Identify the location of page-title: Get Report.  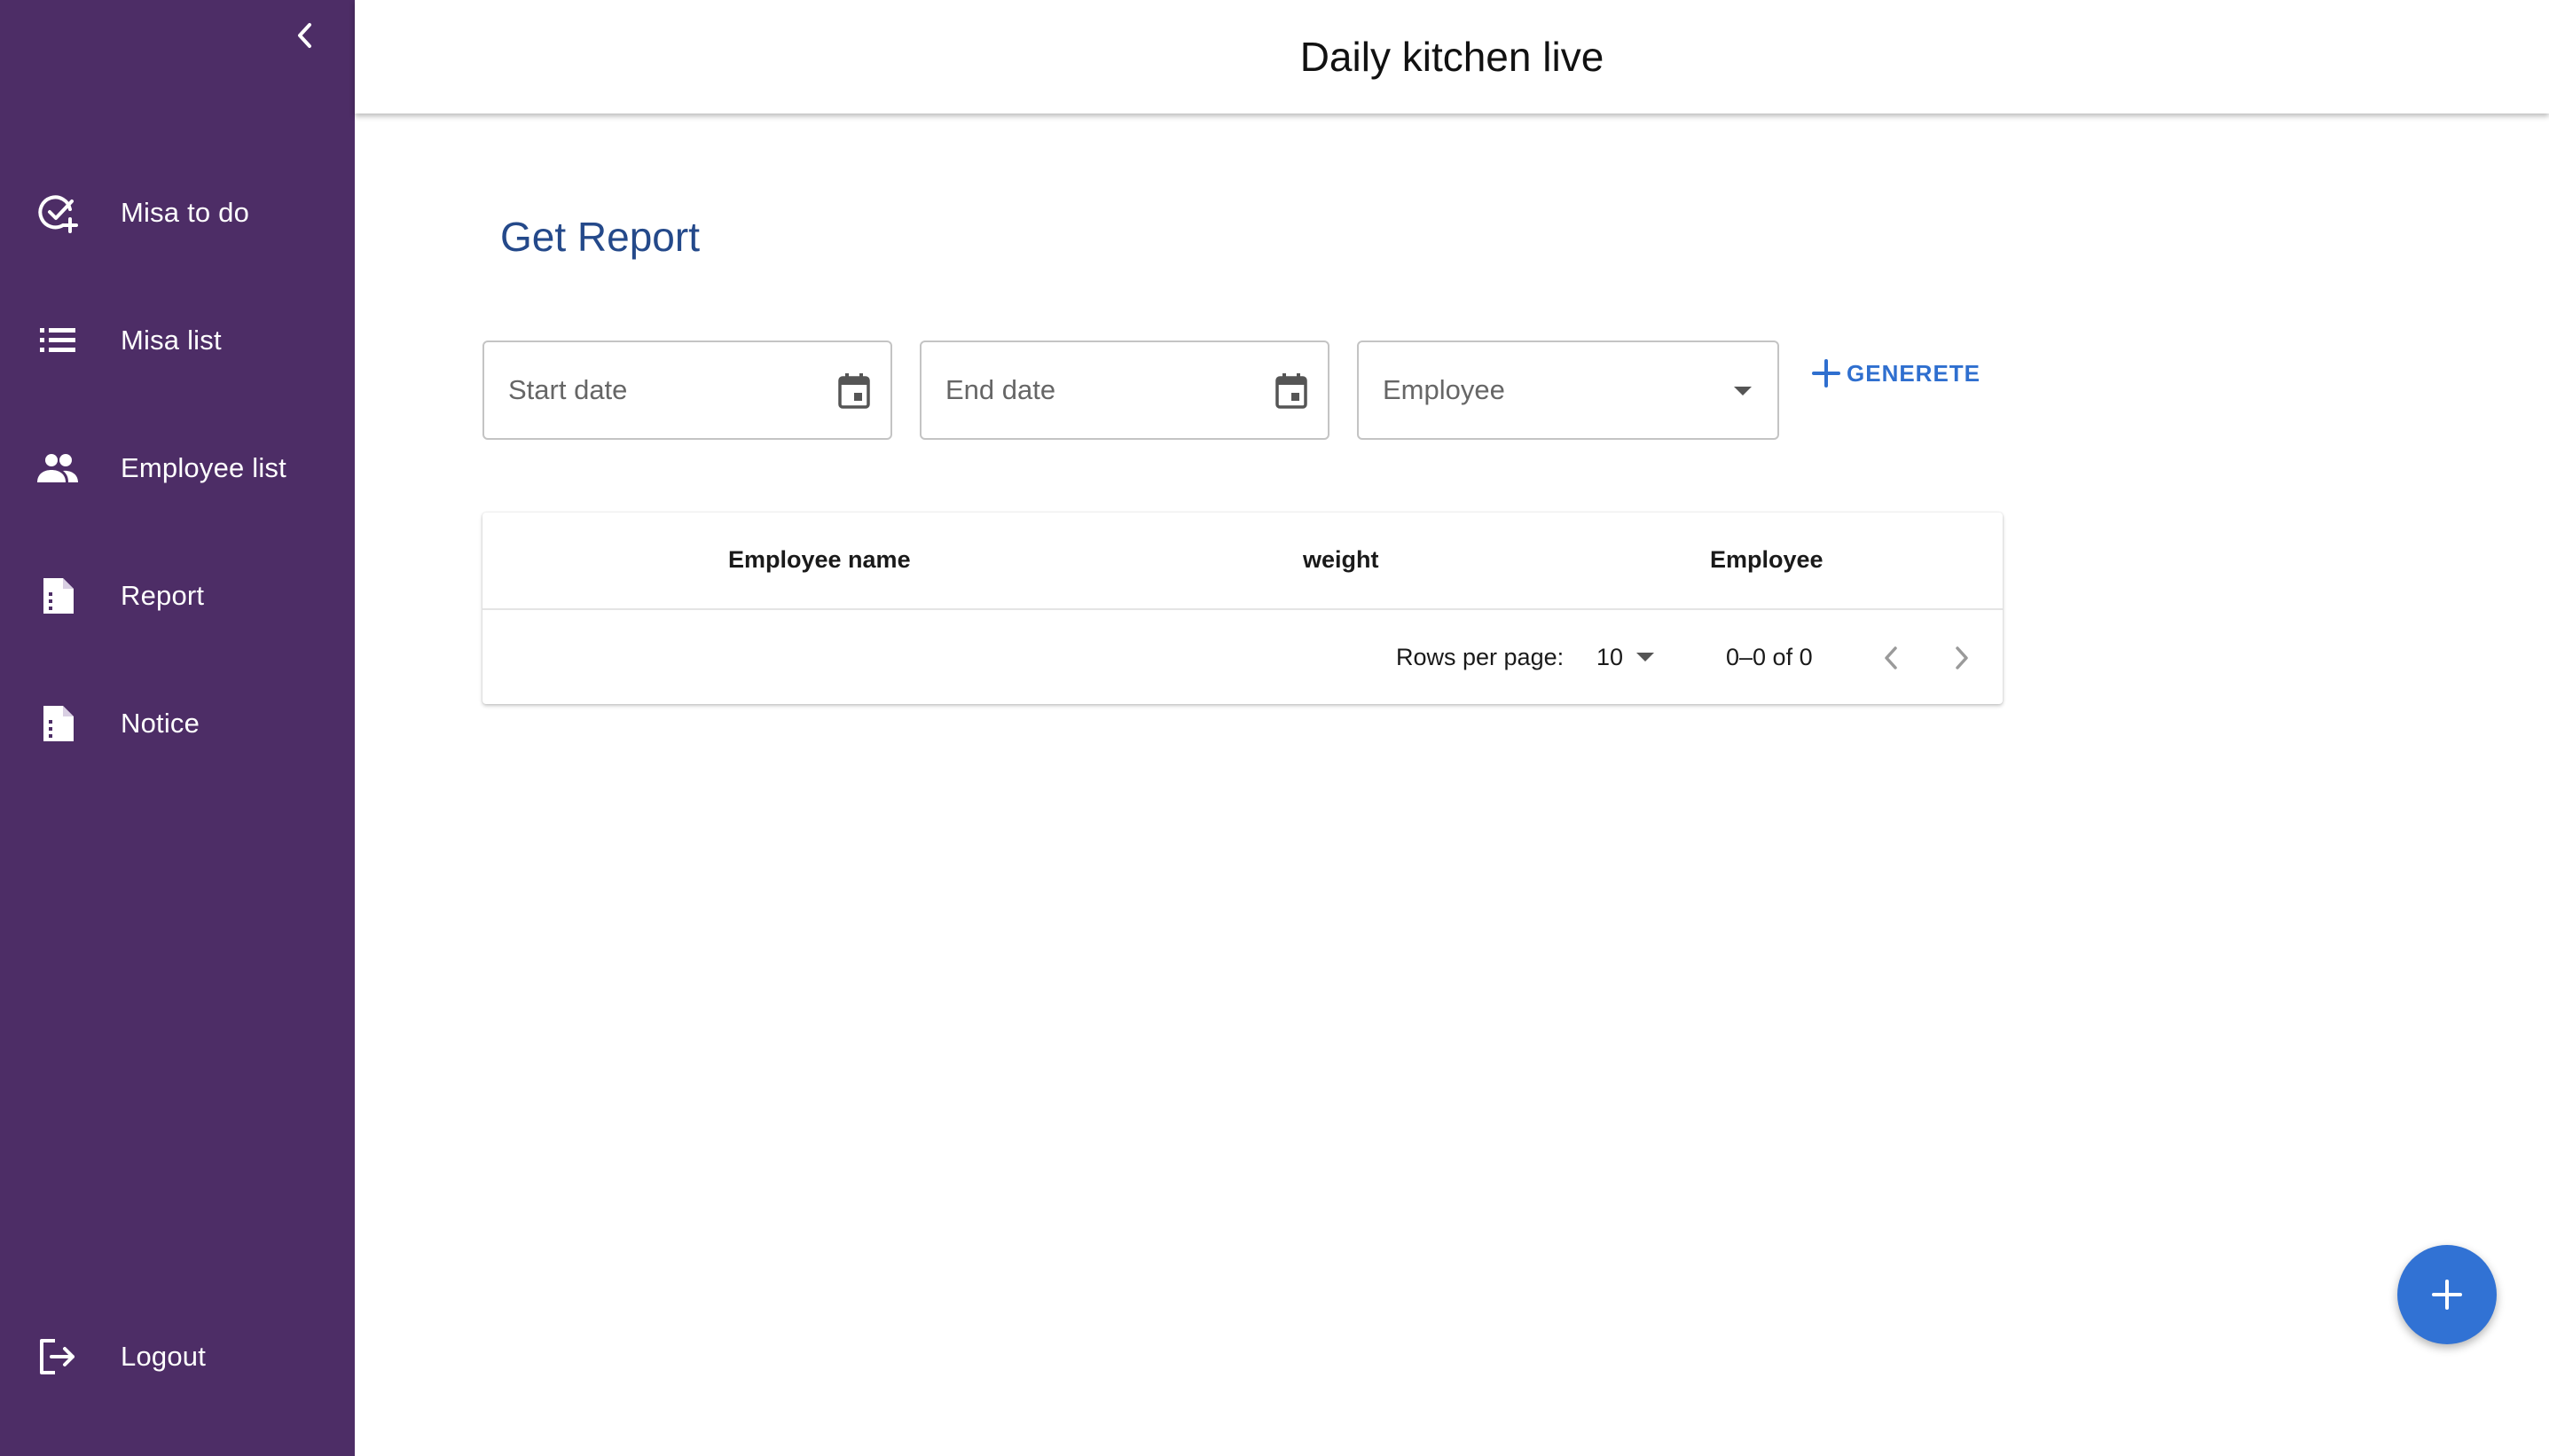
(600, 237).